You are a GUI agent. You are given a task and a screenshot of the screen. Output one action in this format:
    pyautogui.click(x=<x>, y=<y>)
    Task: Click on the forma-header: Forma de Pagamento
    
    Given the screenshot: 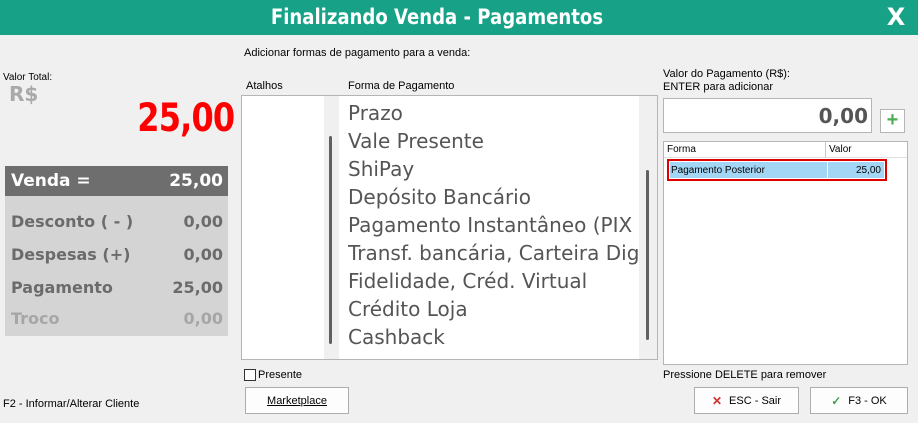 What is the action you would take?
    pyautogui.click(x=401, y=86)
    